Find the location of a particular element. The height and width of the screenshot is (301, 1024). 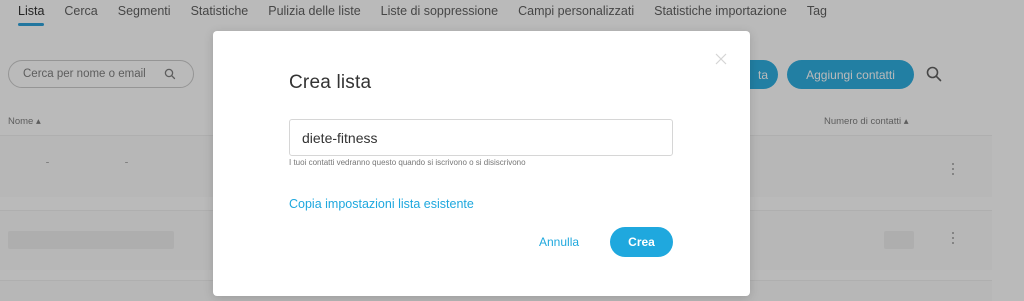

cancel-button: Annulla is located at coordinates (559, 242).